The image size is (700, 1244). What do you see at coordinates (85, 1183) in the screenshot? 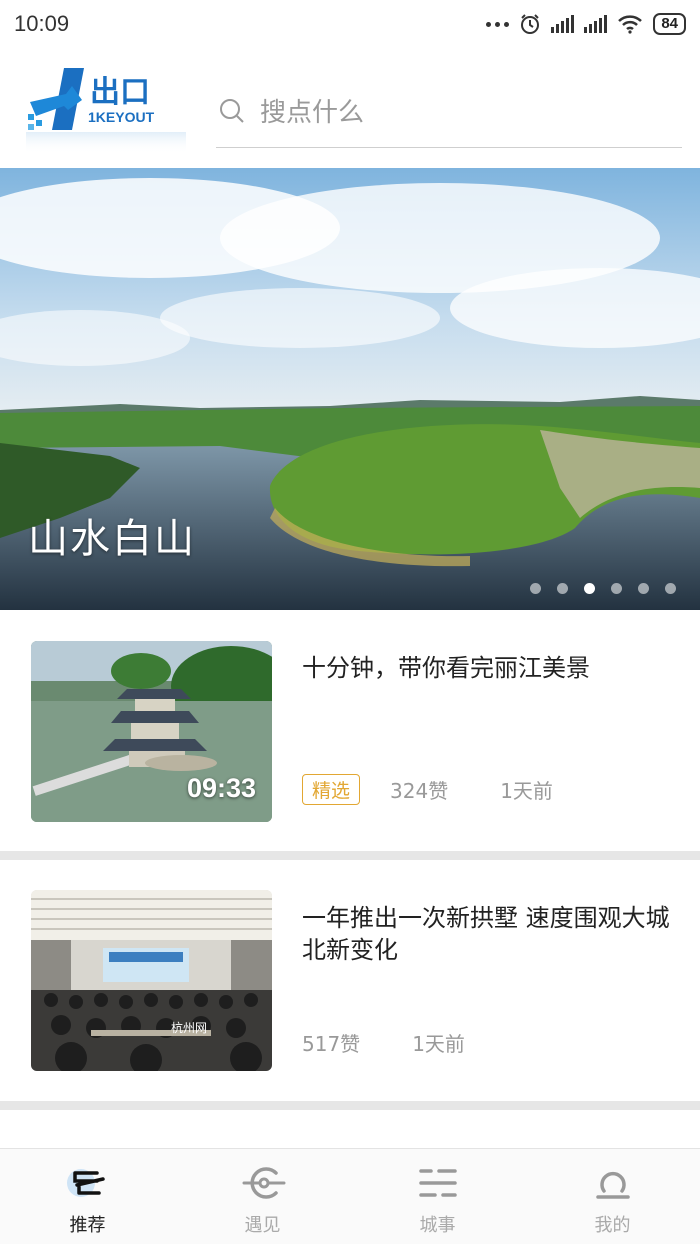
I see `recommend-icon` at bounding box center [85, 1183].